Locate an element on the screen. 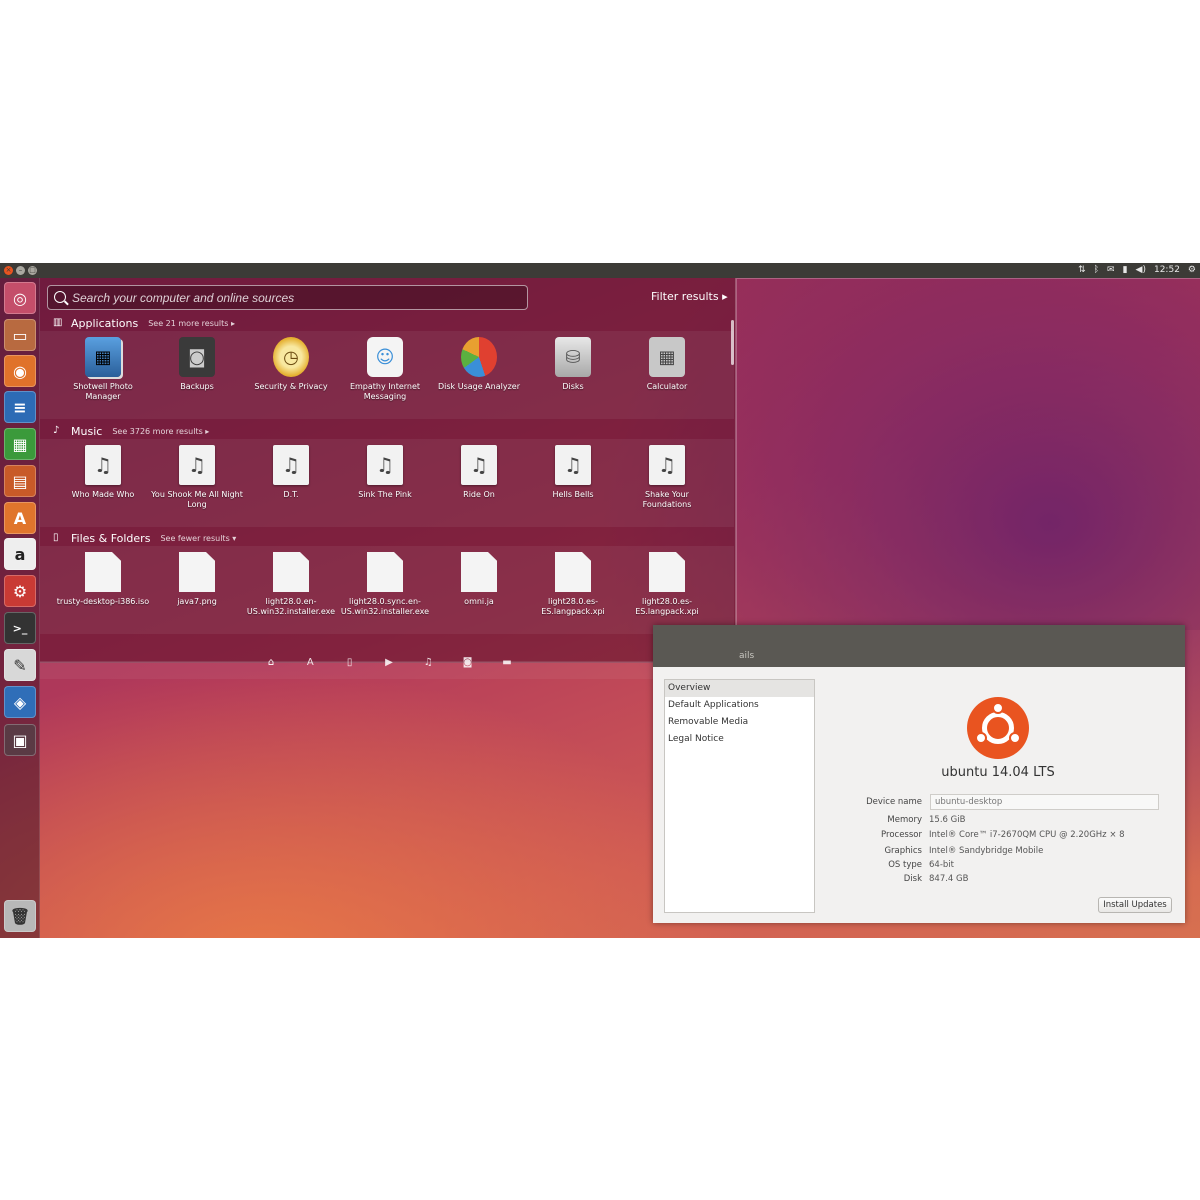  firefox-icon: ◉ is located at coordinates (20, 371).